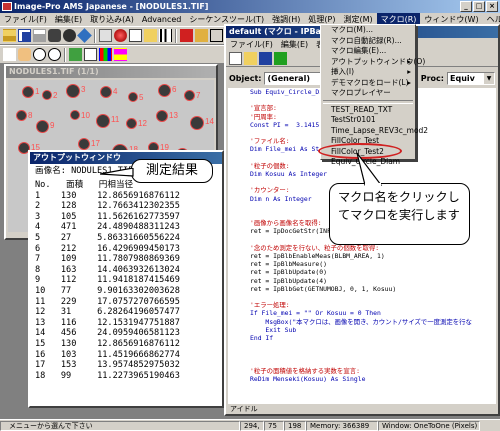 The width and height of the screenshot is (500, 431). Describe the element at coordinates (39, 54) in the screenshot. I see `zoom-in-icon` at that location.